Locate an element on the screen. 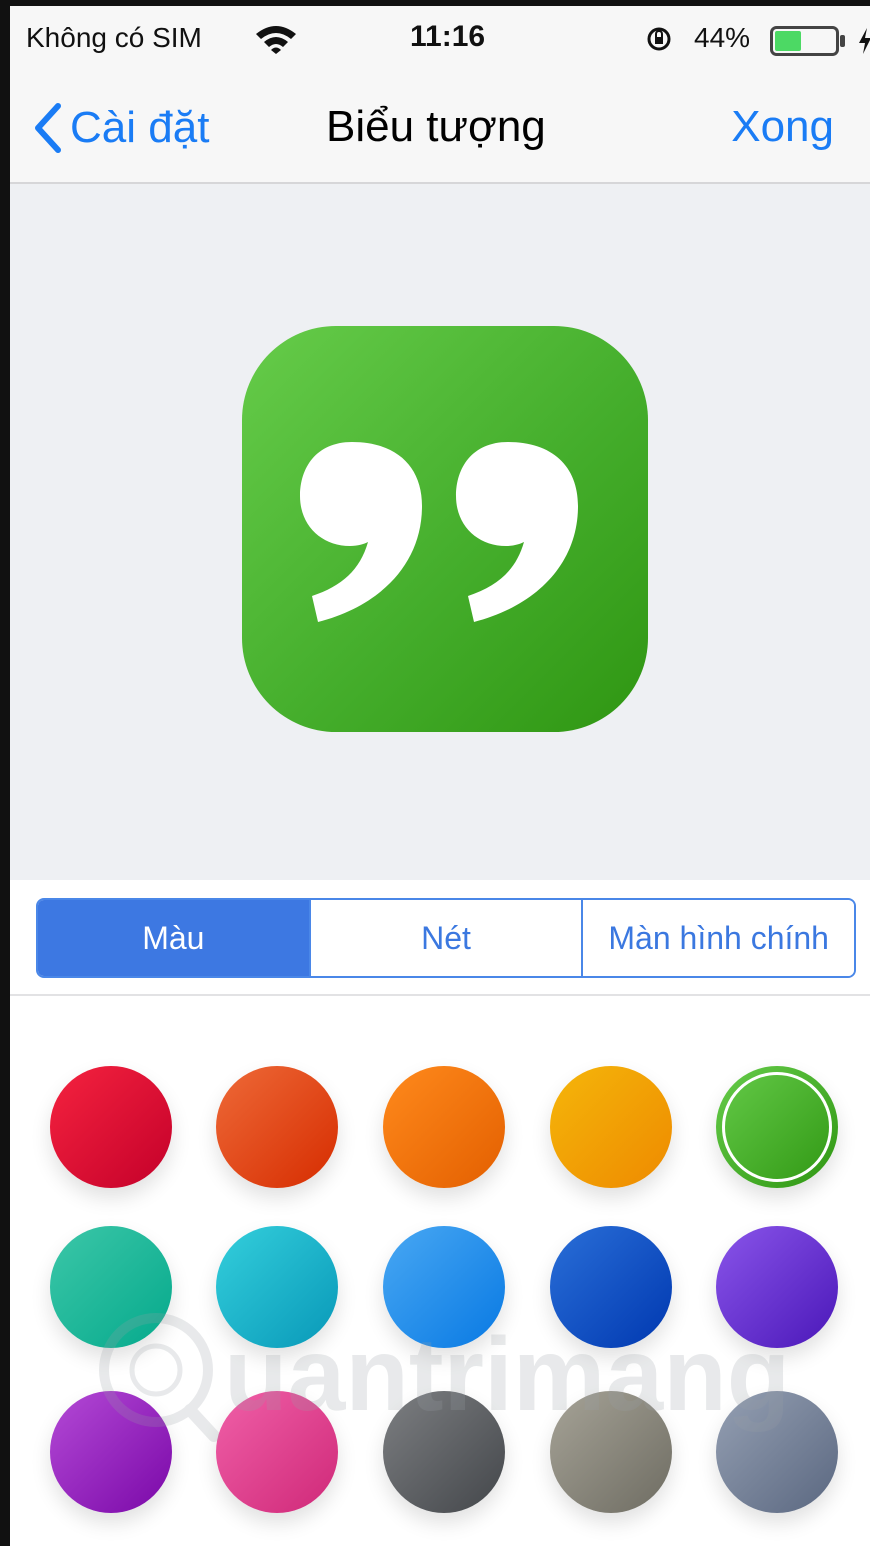 The height and width of the screenshot is (1546, 870). charging-icon is located at coordinates (864, 41).